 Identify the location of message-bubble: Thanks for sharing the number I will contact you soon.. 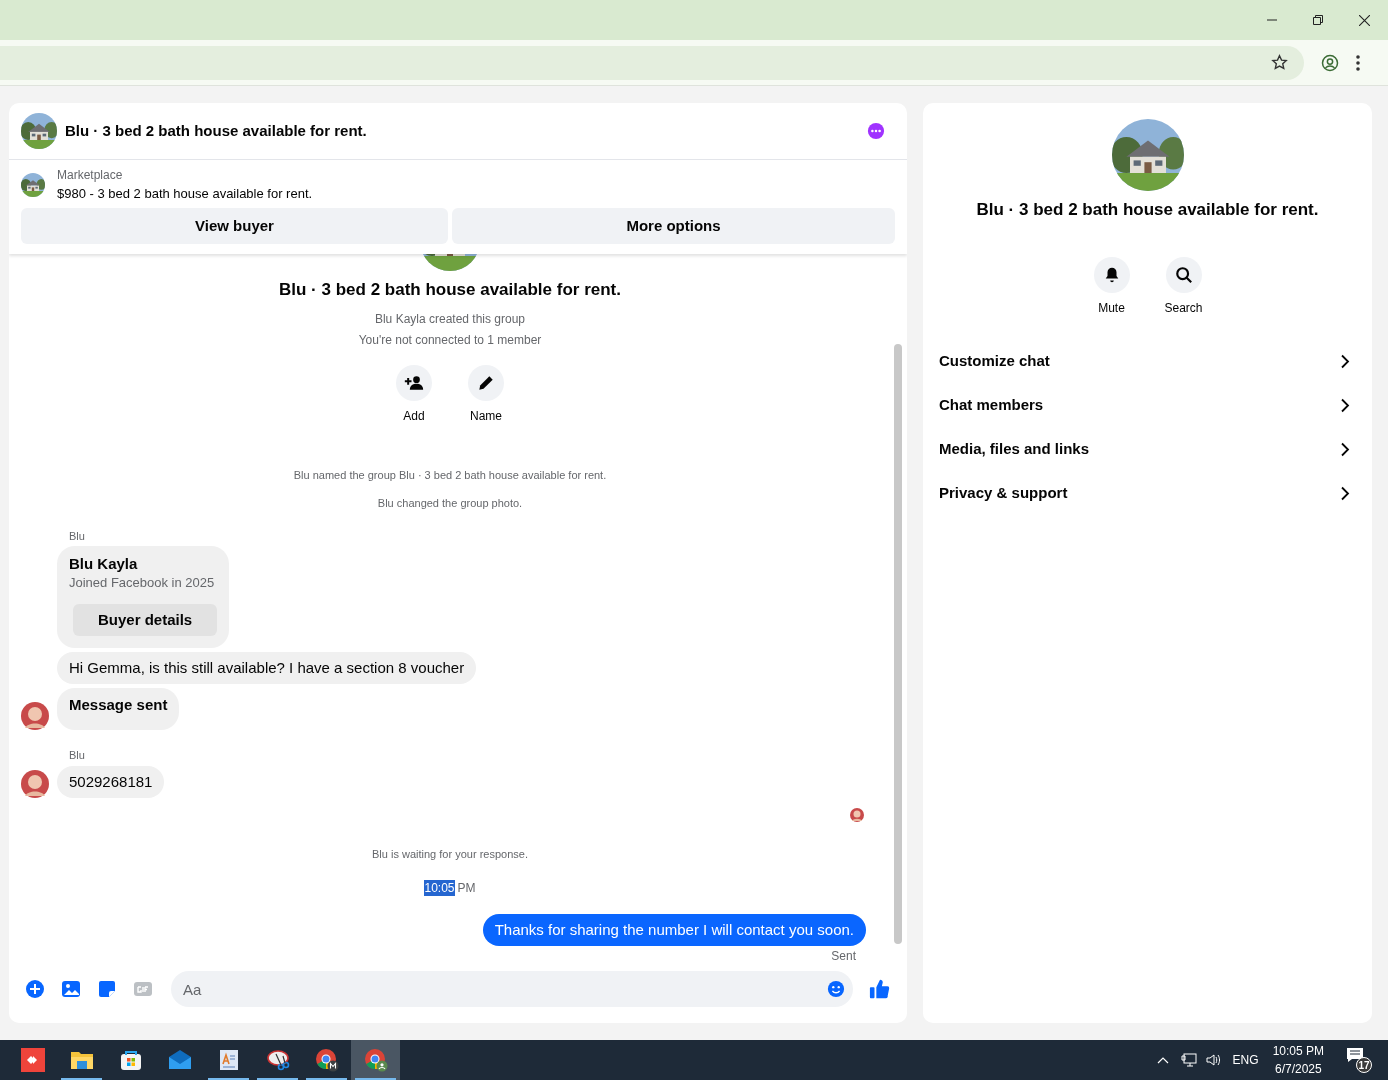
(674, 930).